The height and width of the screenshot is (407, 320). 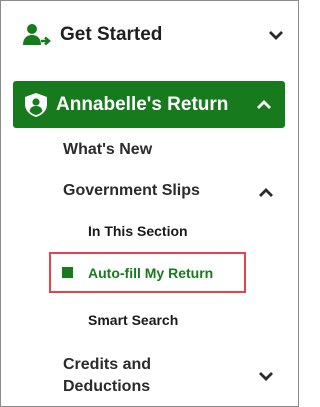 I want to click on nav-item-credits-deductions: Credits and Deductions, so click(x=143, y=376).